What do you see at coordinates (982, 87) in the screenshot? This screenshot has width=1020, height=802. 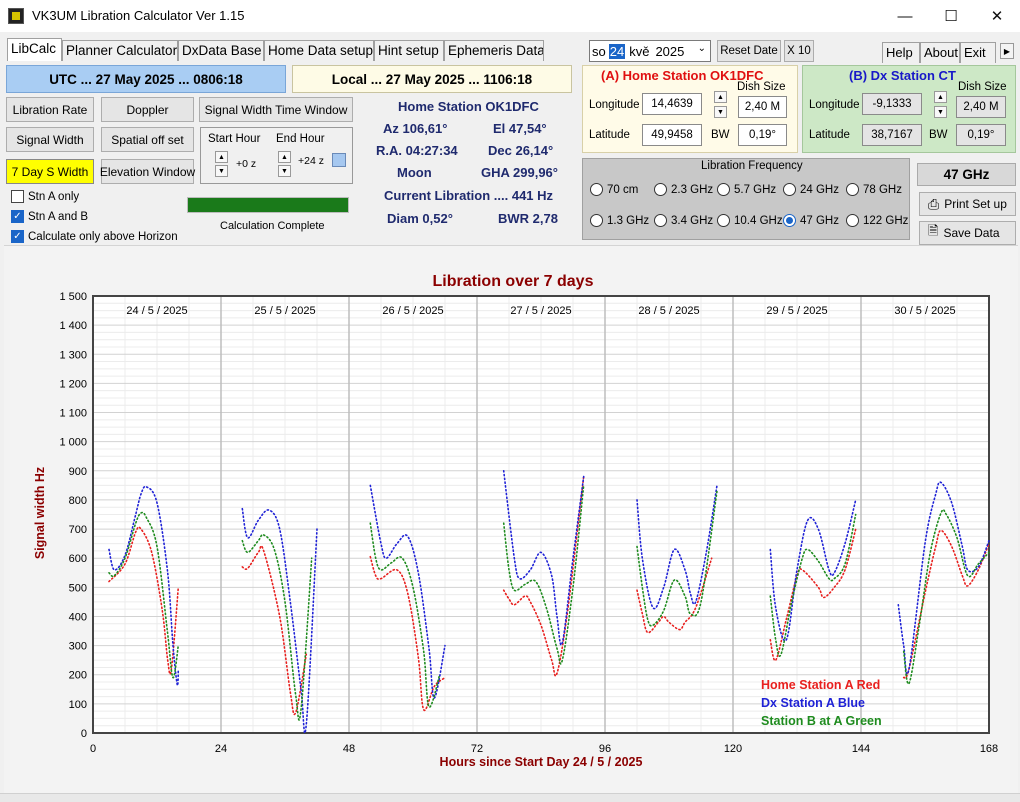 I see `station-b-dish-label: Dish Size` at bounding box center [982, 87].